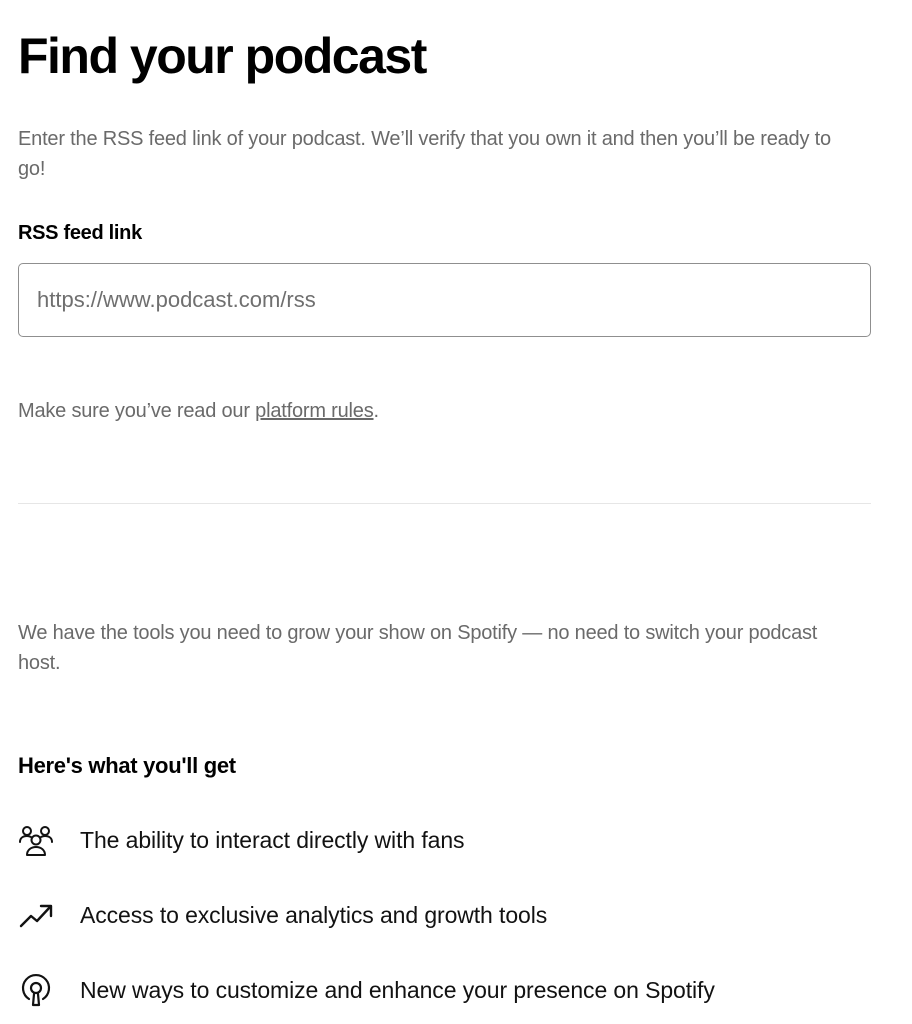  I want to click on page-title: Find your podcast, so click(222, 56).